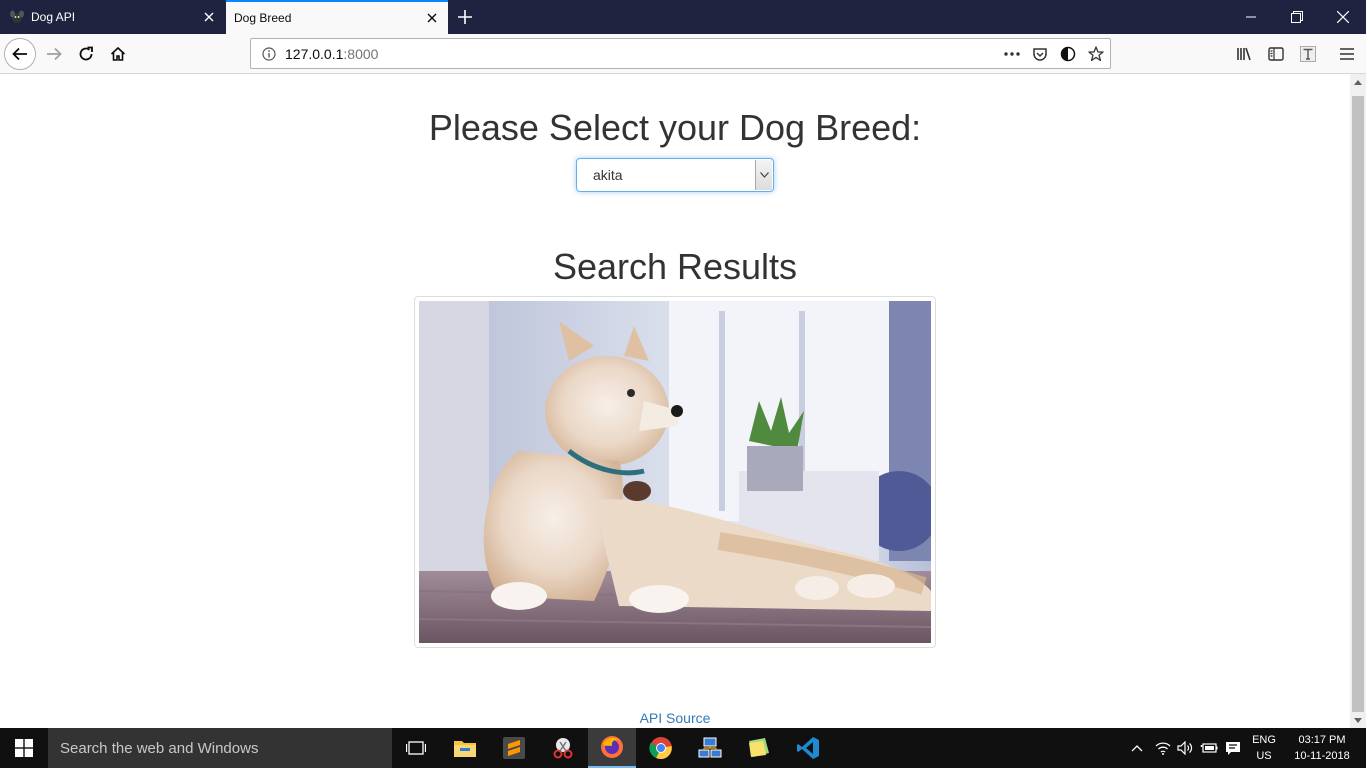 Image resolution: width=1366 pixels, height=768 pixels. What do you see at coordinates (159, 748) in the screenshot?
I see `taskbar-search-placeholder: Search the web and Windows` at bounding box center [159, 748].